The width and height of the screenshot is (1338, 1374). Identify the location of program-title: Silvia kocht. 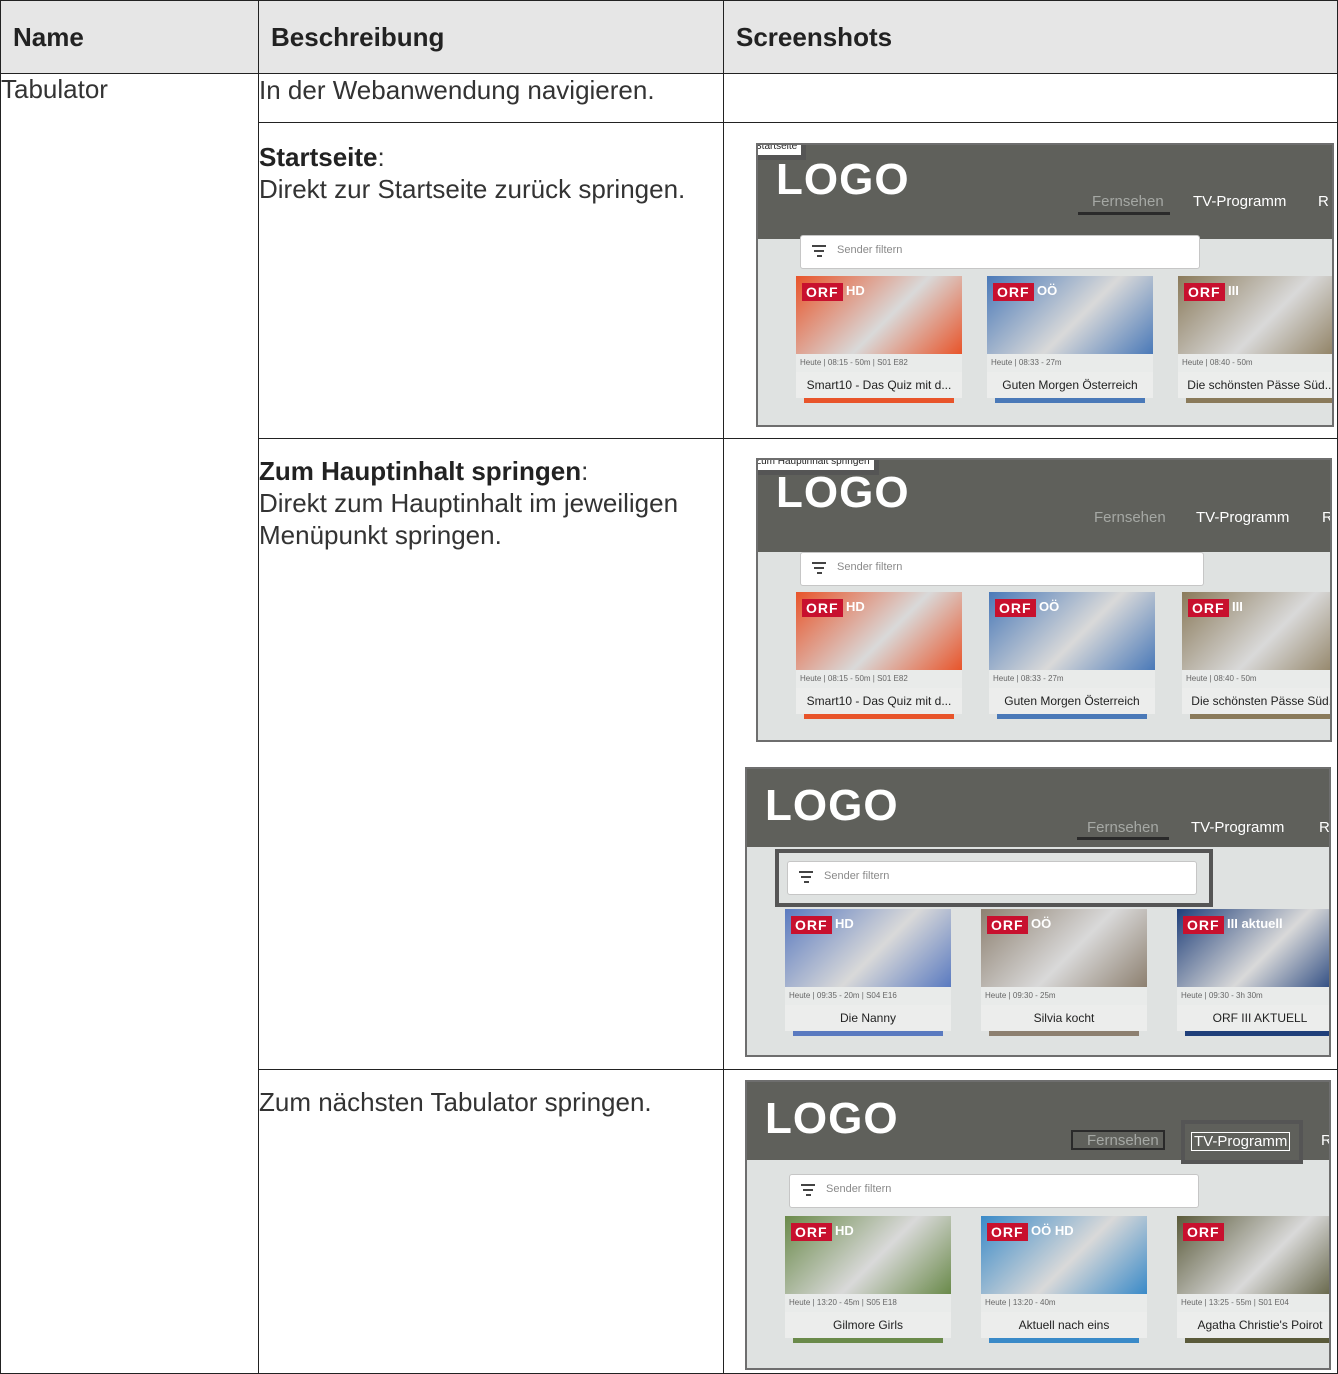
(1064, 1018).